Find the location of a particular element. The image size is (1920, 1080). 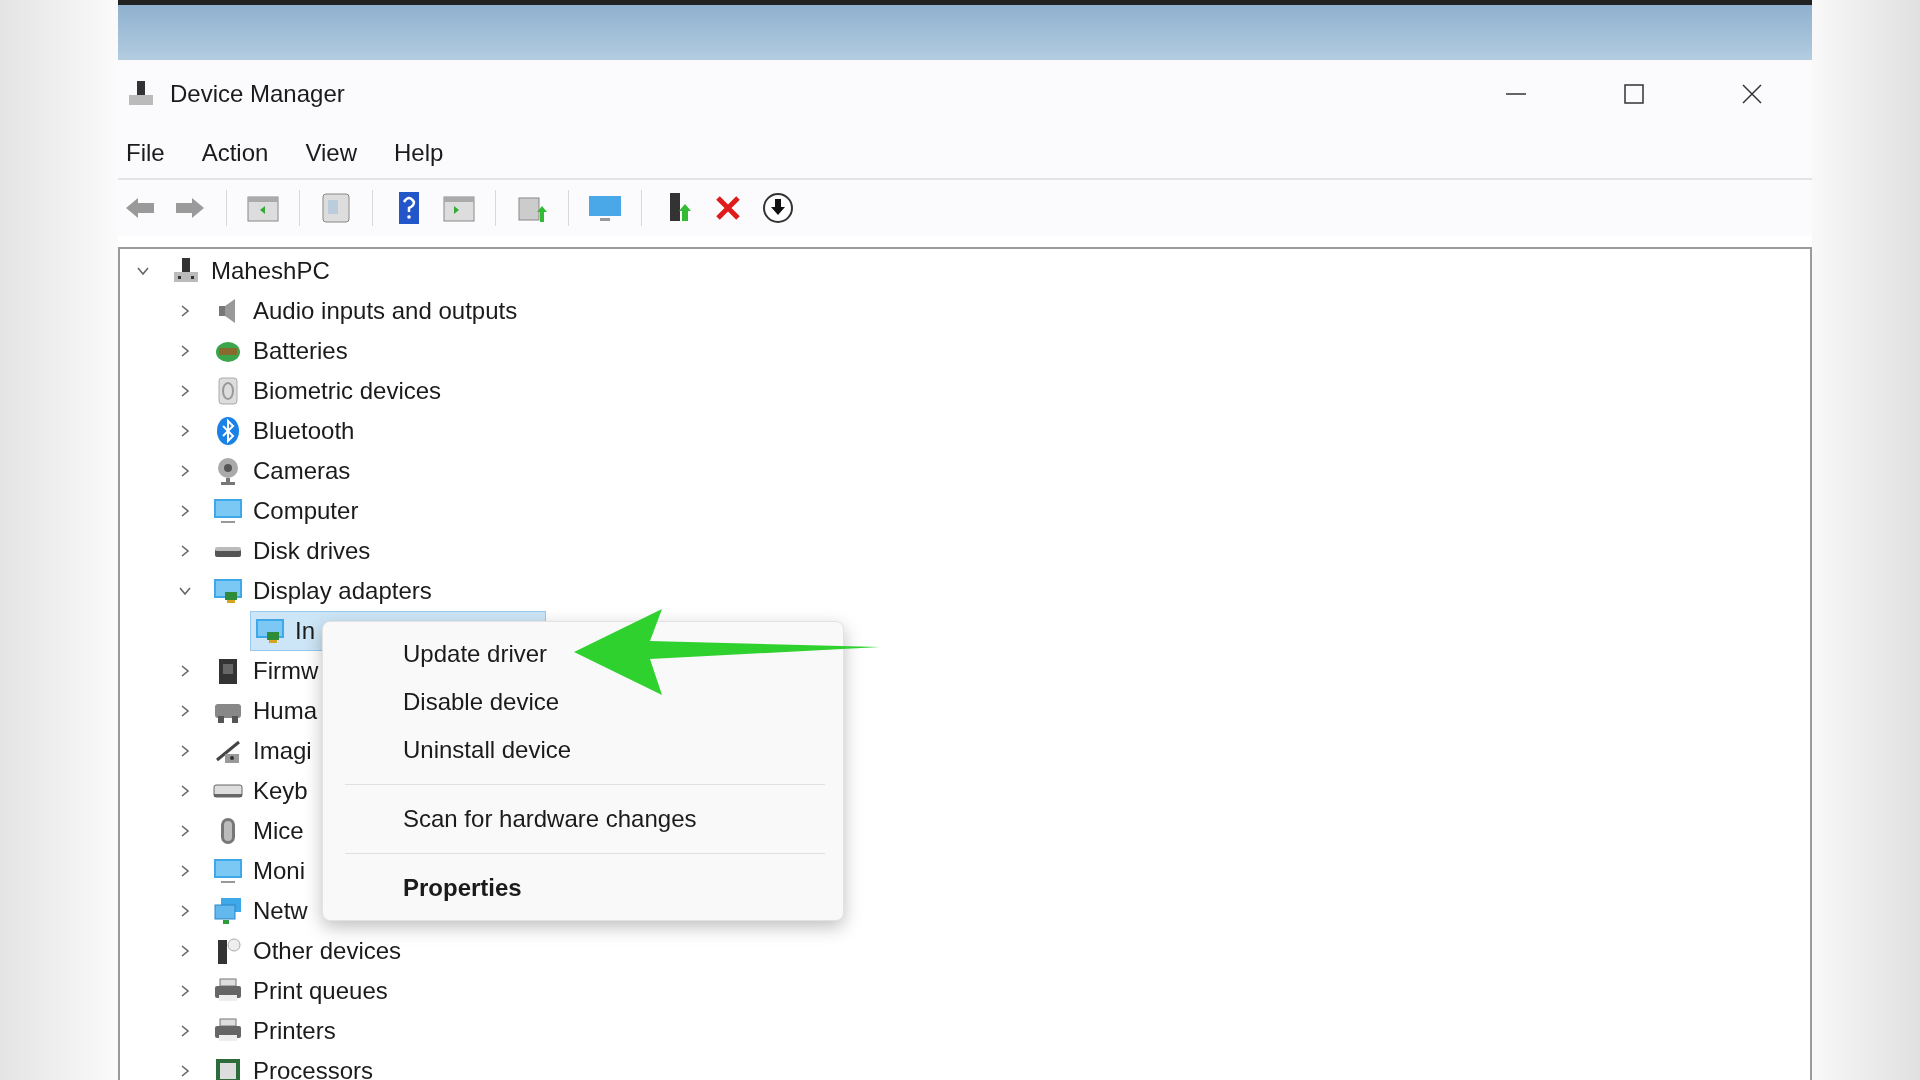

tree-item: Firmw is located at coordinates (267, 671).